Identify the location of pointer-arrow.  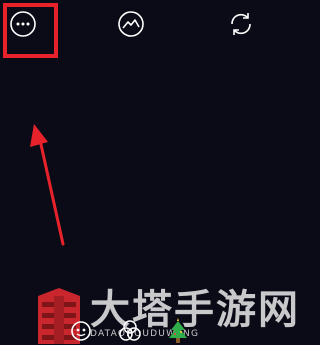
(47, 185).